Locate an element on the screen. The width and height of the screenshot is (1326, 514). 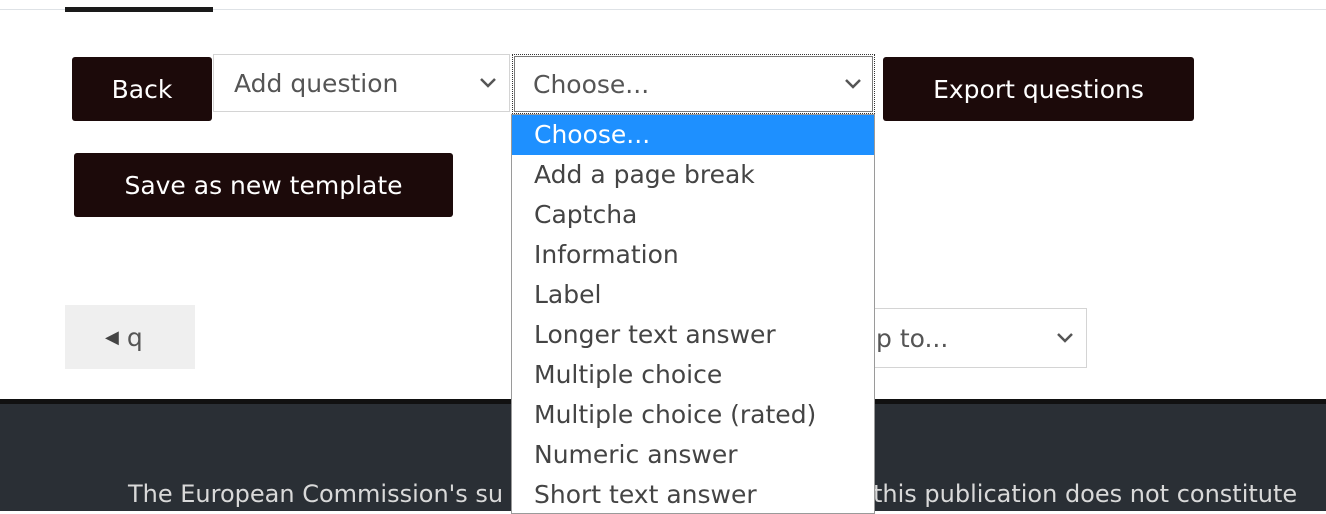
previous-page-button: ◀ q is located at coordinates (130, 337).